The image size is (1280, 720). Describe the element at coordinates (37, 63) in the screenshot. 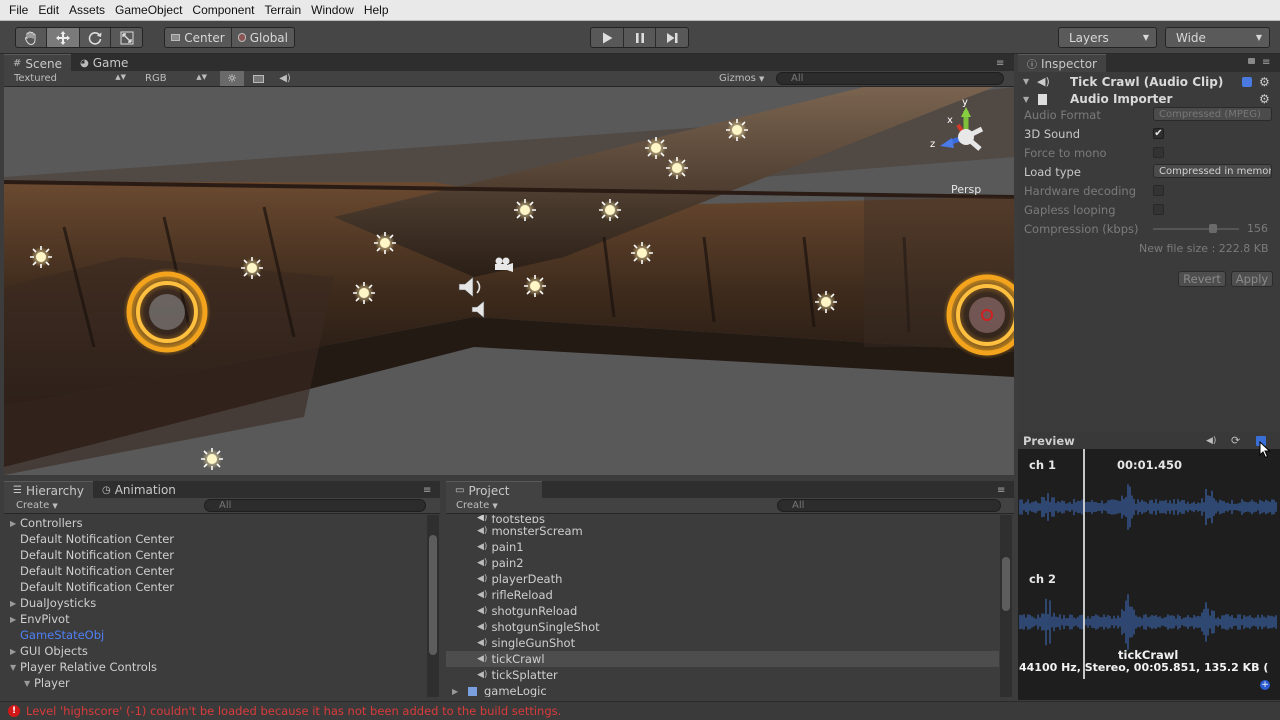

I see `tab-scene: # Scene` at that location.